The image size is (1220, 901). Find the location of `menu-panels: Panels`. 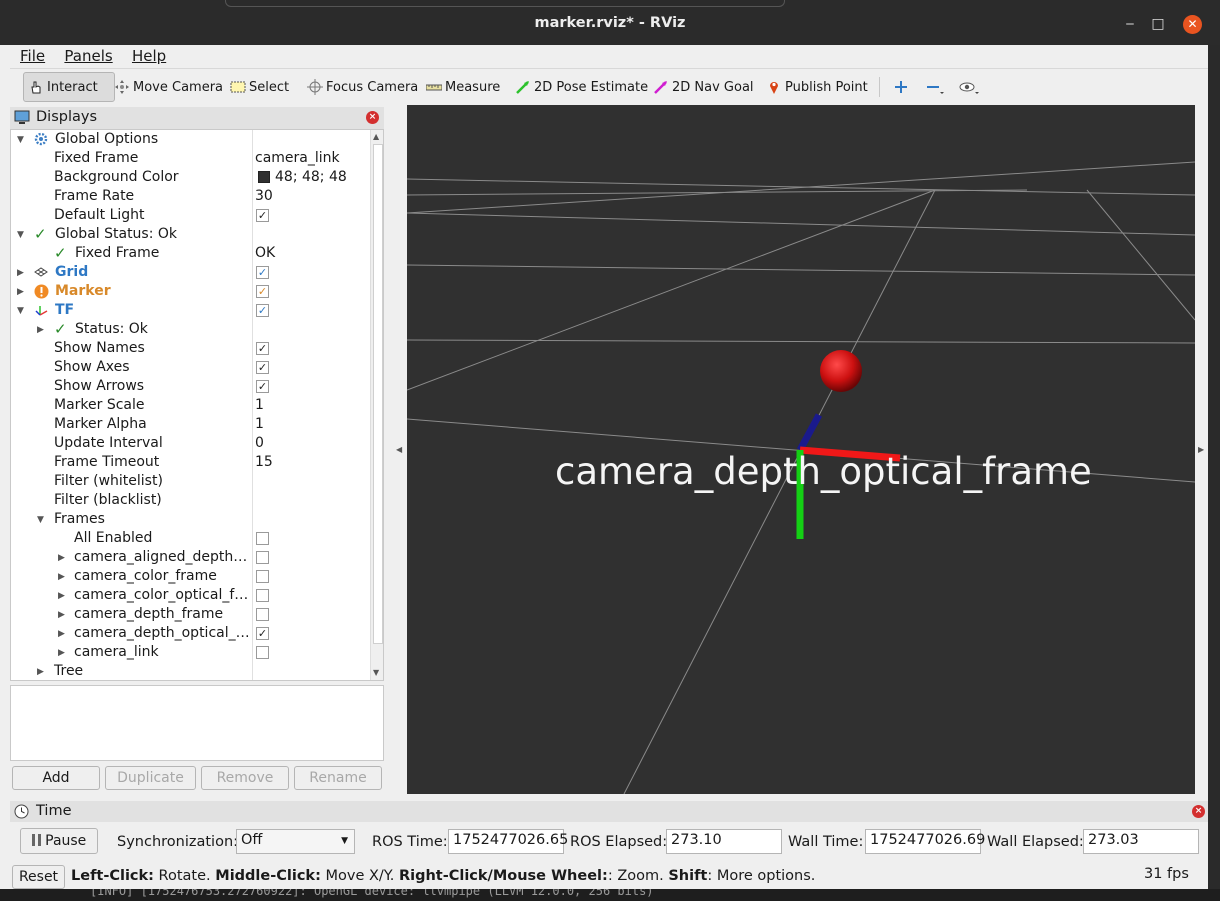

menu-panels: Panels is located at coordinates (88, 56).